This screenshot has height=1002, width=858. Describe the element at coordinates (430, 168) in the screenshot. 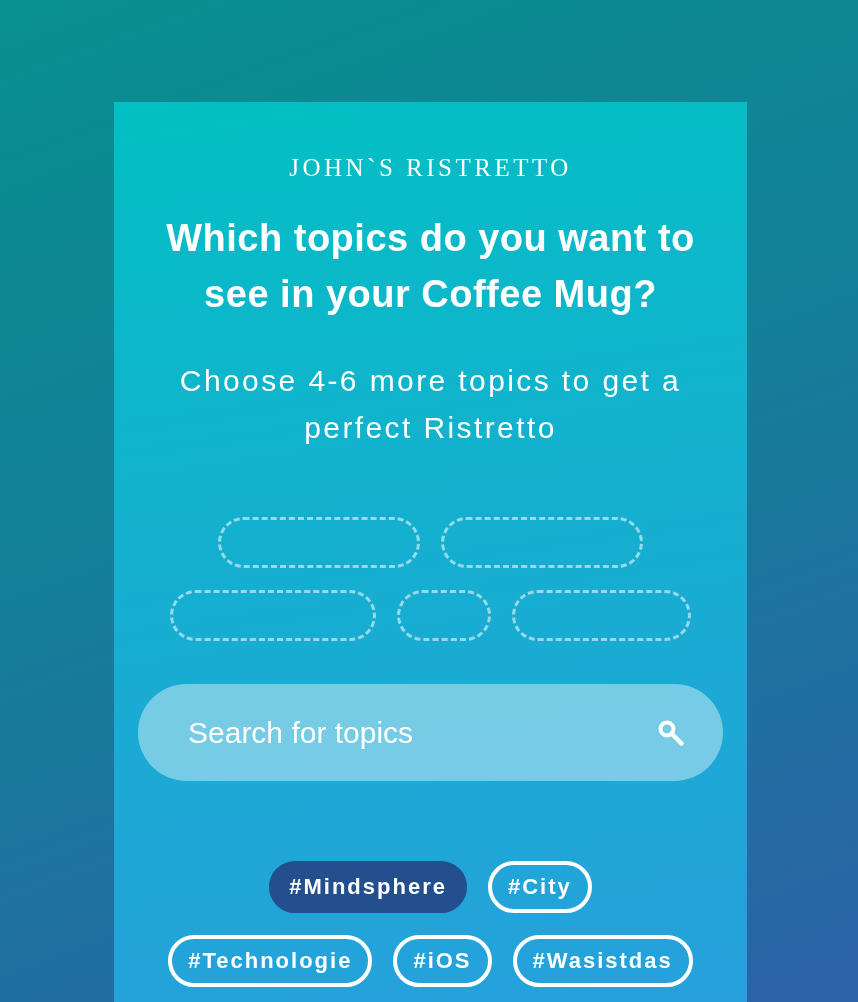

I see `brand-title: JOHN`S RISTRETTO` at that location.